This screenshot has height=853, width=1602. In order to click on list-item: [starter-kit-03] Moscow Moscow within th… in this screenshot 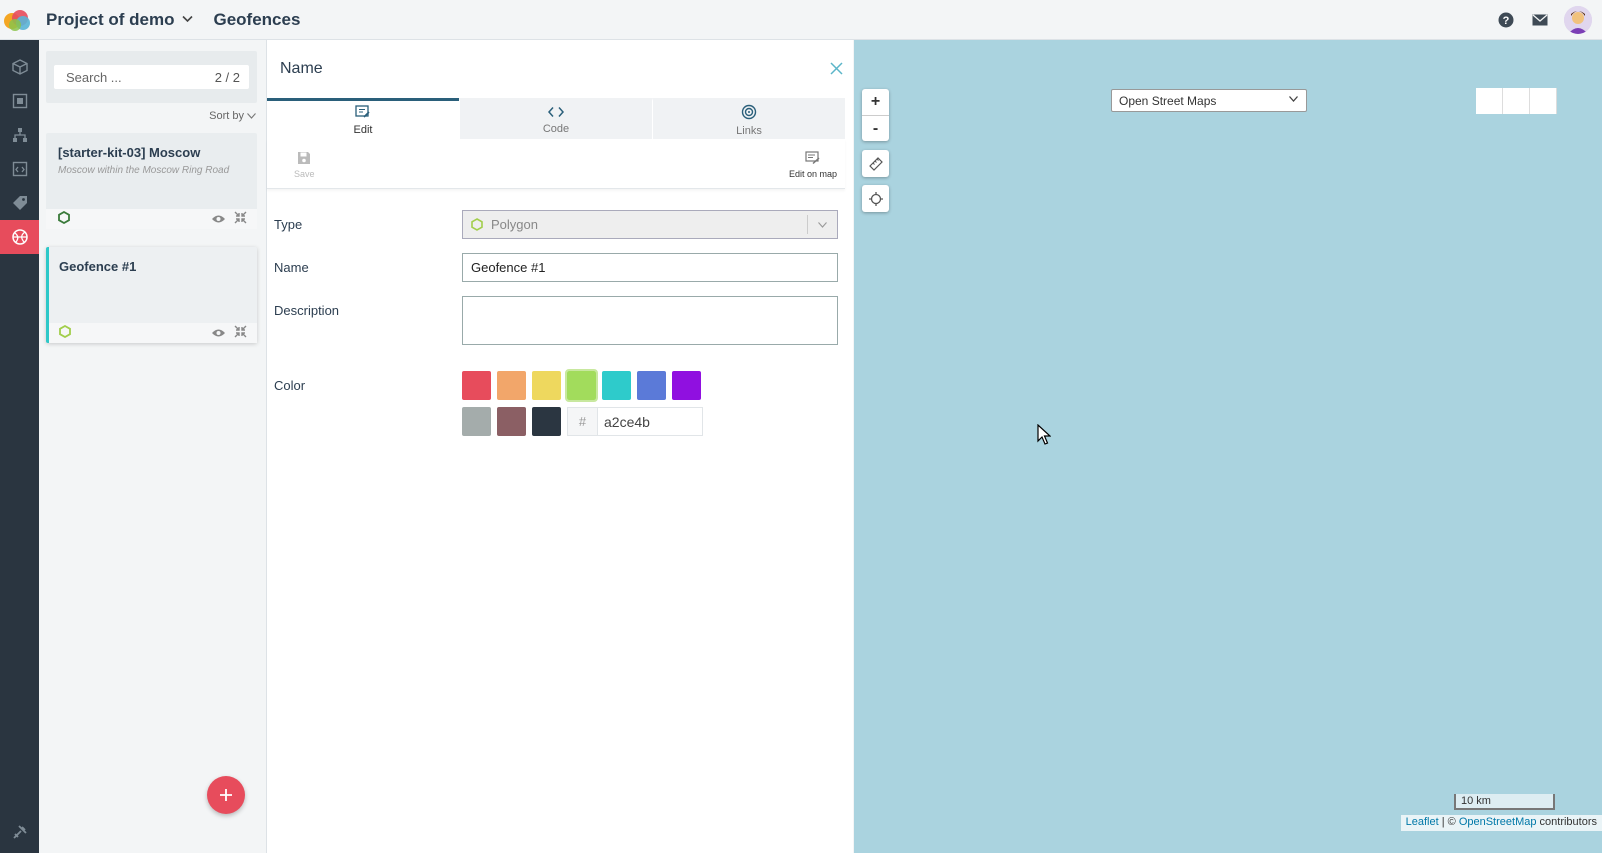, I will do `click(151, 181)`.